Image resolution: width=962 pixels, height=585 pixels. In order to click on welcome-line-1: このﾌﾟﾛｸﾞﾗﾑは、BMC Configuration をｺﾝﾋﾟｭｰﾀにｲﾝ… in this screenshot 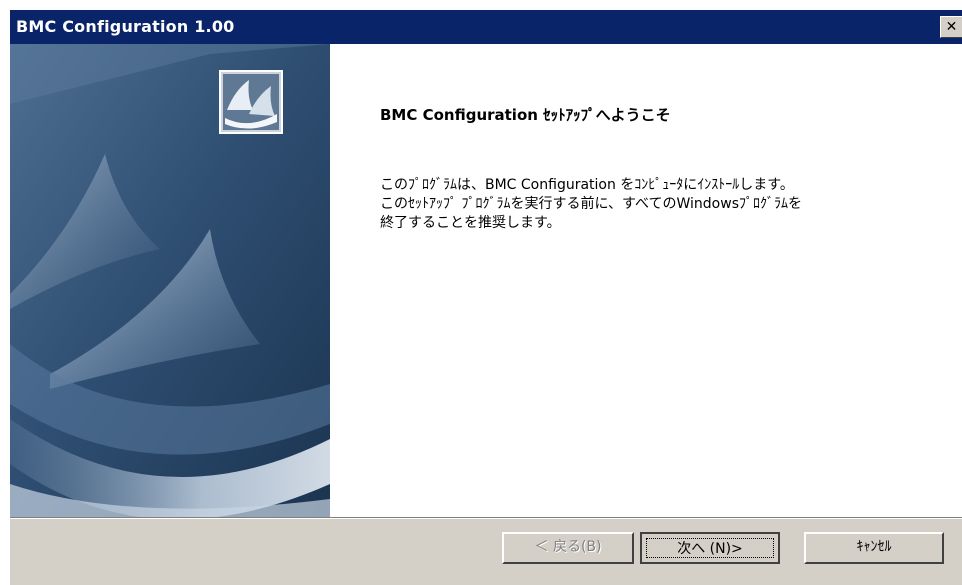, I will do `click(587, 185)`.